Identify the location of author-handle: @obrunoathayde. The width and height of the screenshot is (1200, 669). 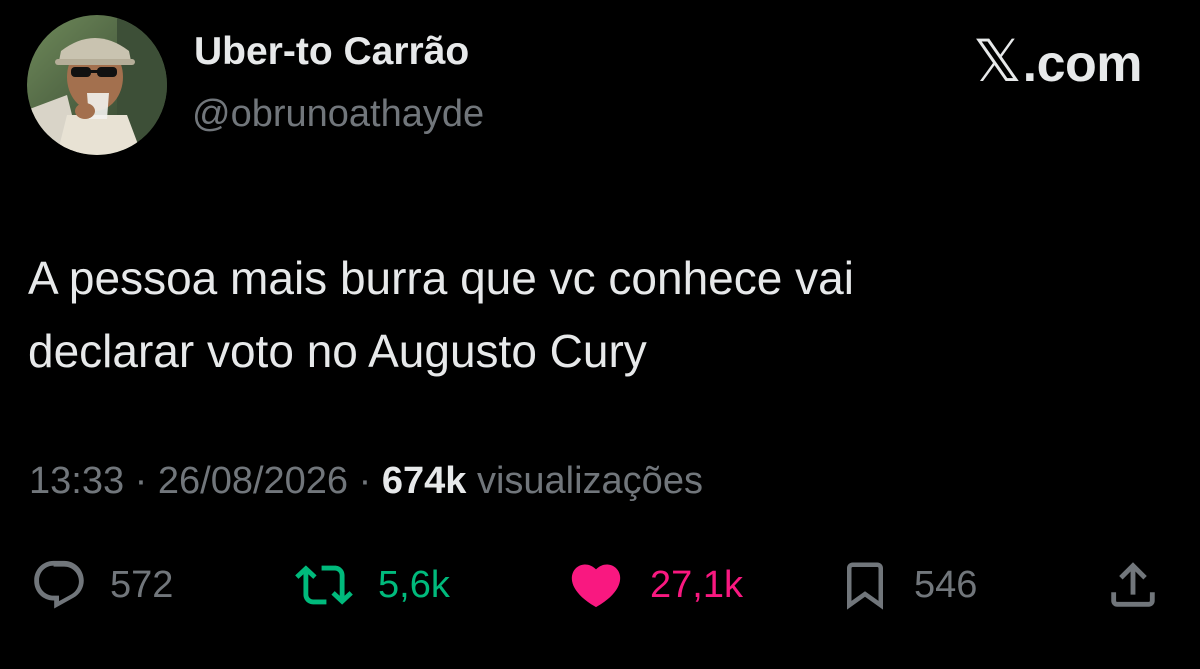
(338, 114).